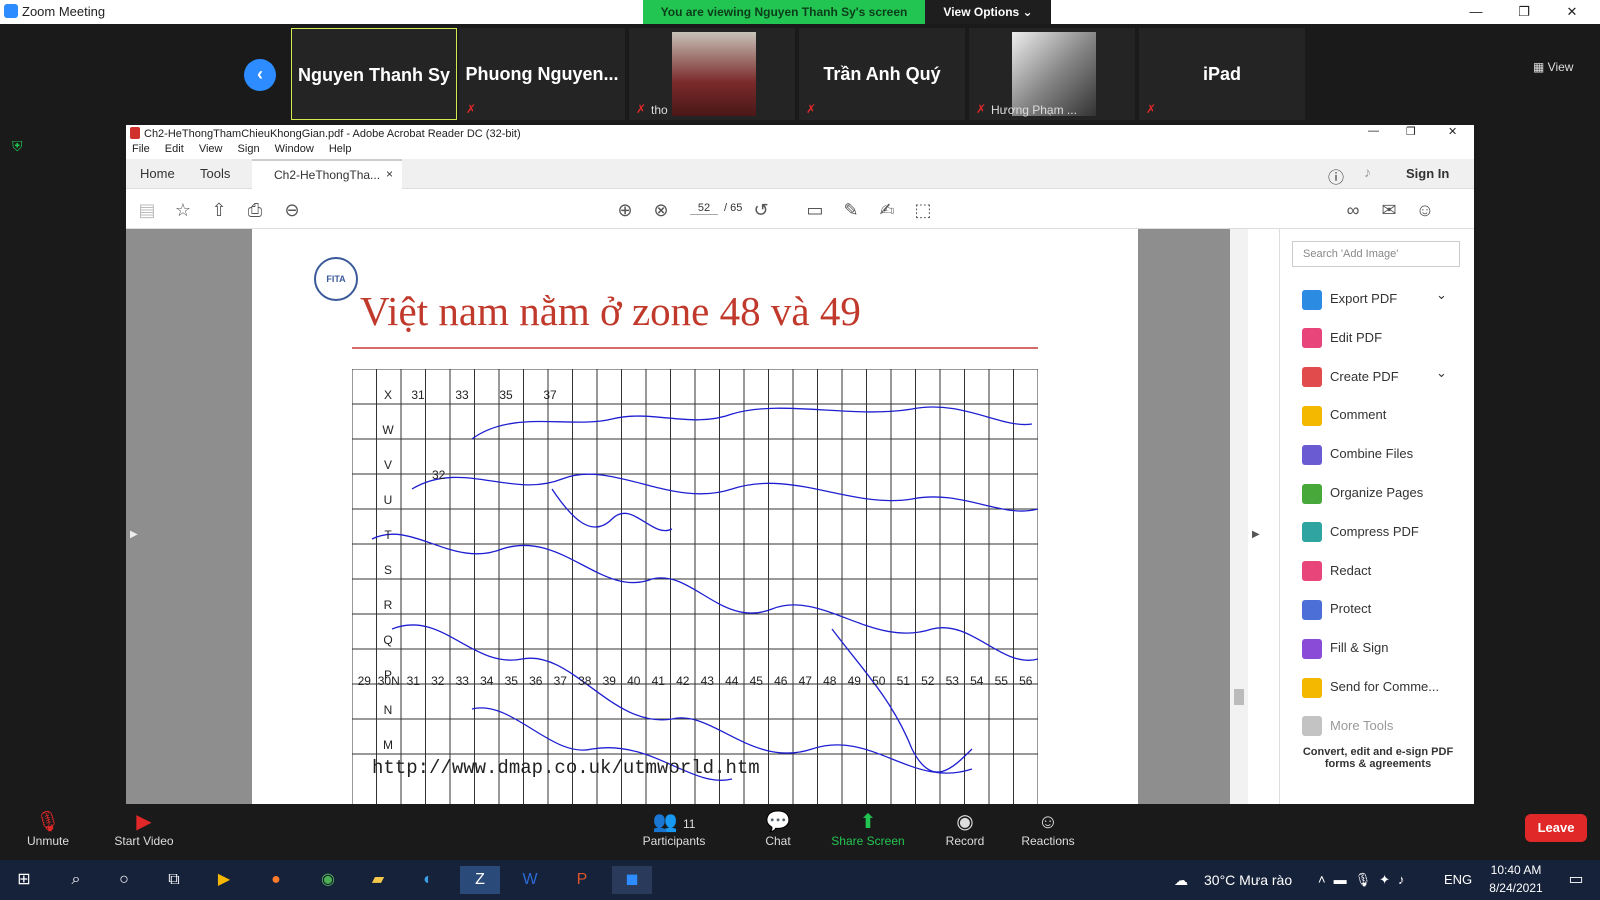 This screenshot has height=900, width=1600. What do you see at coordinates (712, 74) in the screenshot?
I see `participant-tile: ✗ tho` at bounding box center [712, 74].